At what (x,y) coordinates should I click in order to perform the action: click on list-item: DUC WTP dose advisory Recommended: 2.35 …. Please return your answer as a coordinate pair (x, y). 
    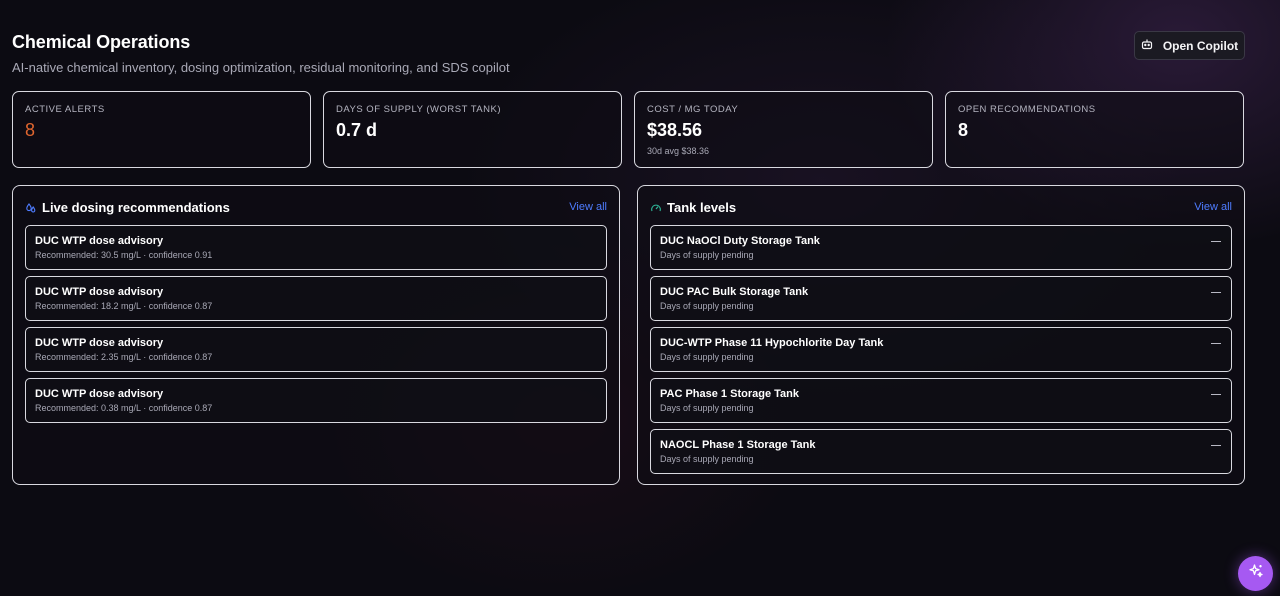
    Looking at the image, I should click on (316, 349).